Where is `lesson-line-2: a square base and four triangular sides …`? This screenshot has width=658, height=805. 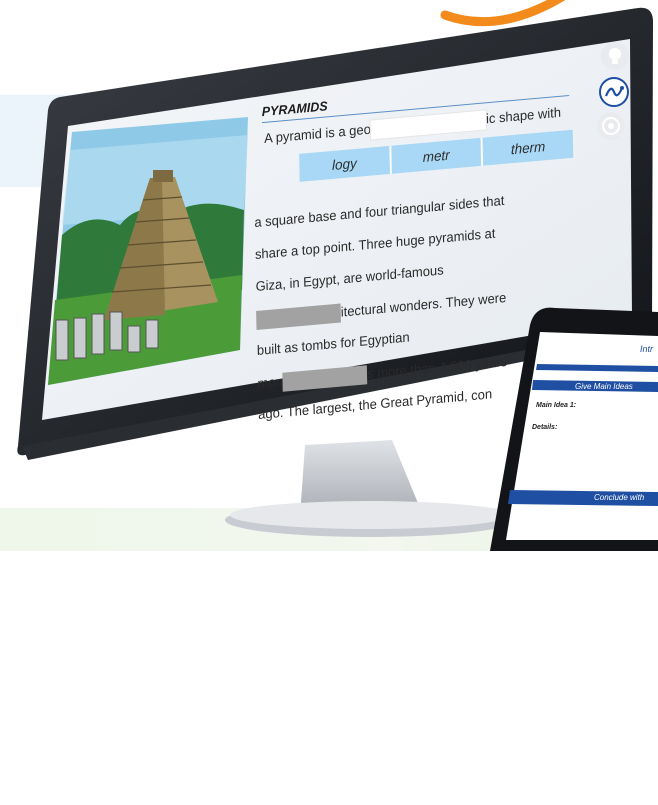 lesson-line-2: a square base and four triangular sides … is located at coordinates (379, 211).